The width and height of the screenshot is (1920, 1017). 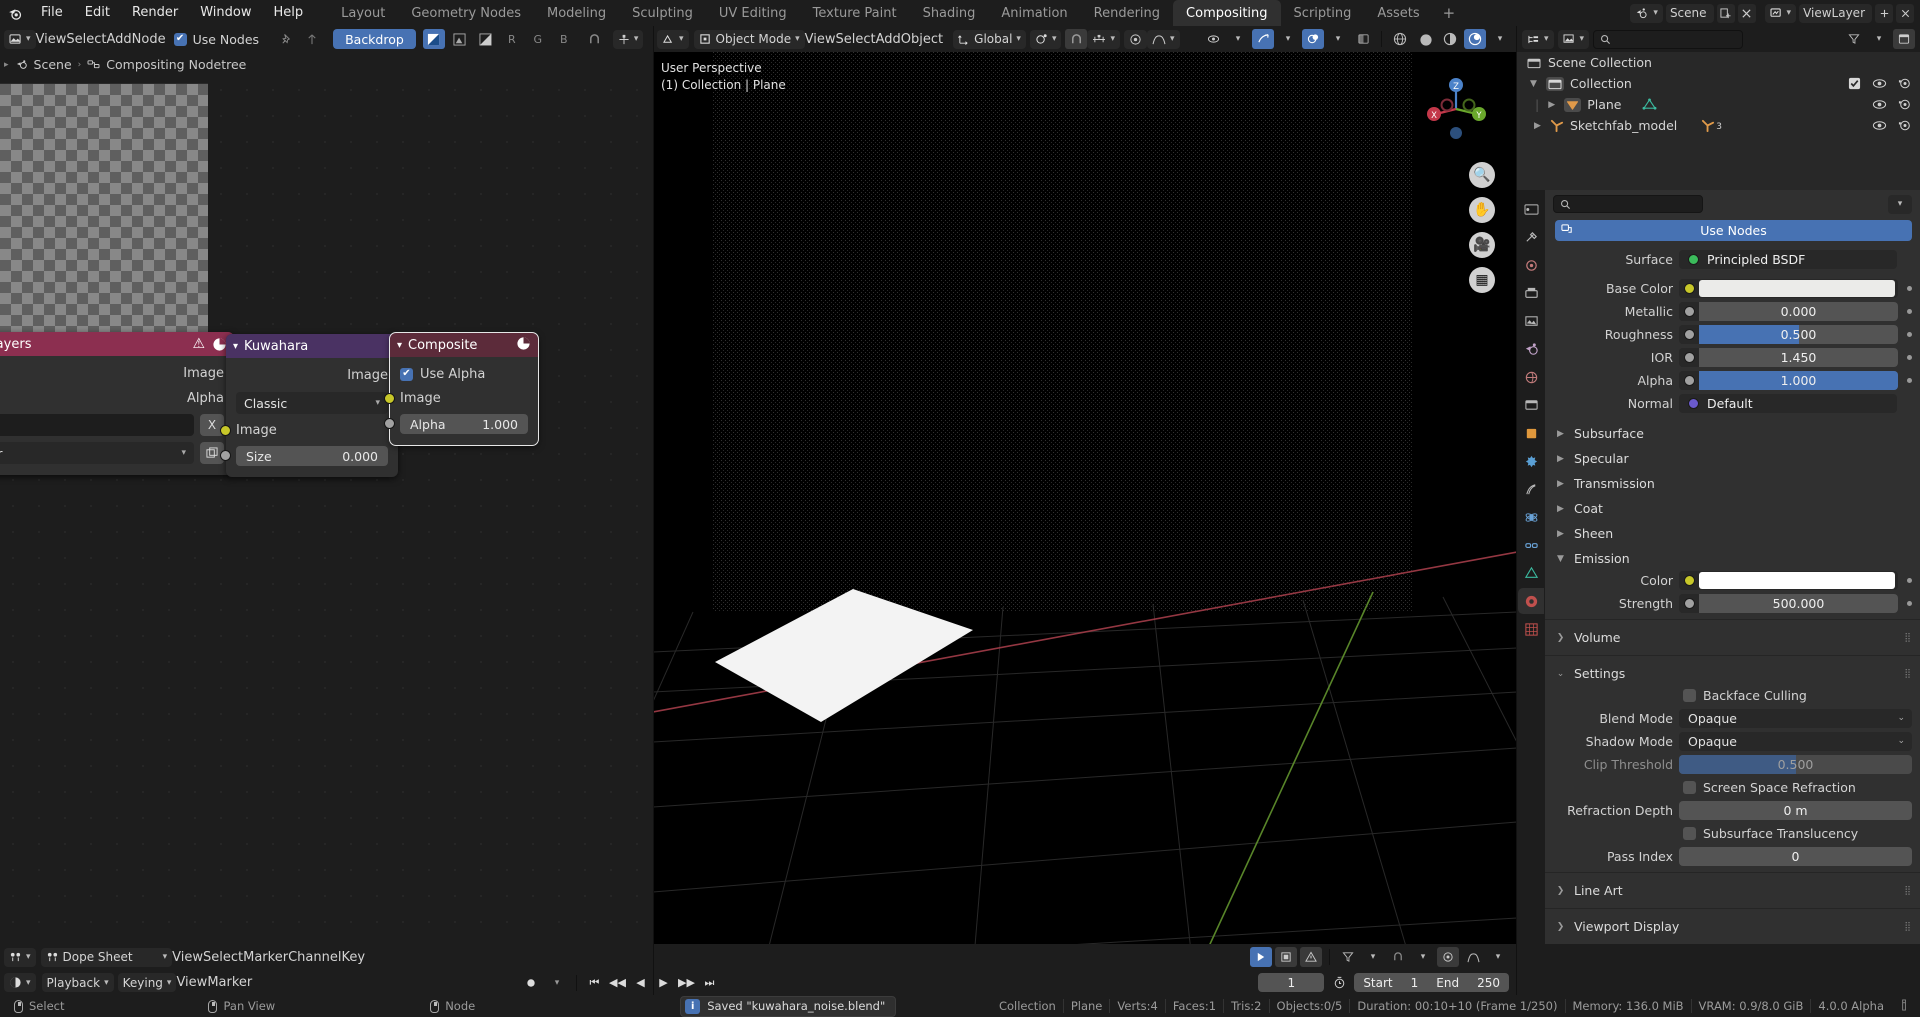 What do you see at coordinates (1718, 104) in the screenshot?
I see `outliner-row-plane: | ▶ Plane` at bounding box center [1718, 104].